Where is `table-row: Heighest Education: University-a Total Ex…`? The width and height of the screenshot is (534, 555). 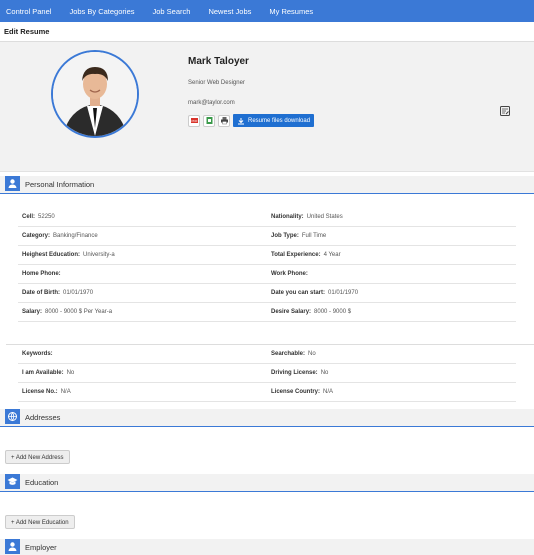 table-row: Heighest Education: University-a Total Ex… is located at coordinates (267, 255).